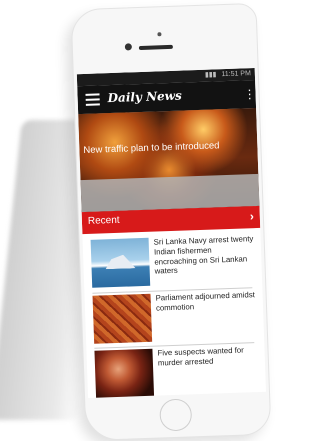 The height and width of the screenshot is (441, 320). Describe the element at coordinates (92, 99) in the screenshot. I see `hamburger-menu-icon` at that location.